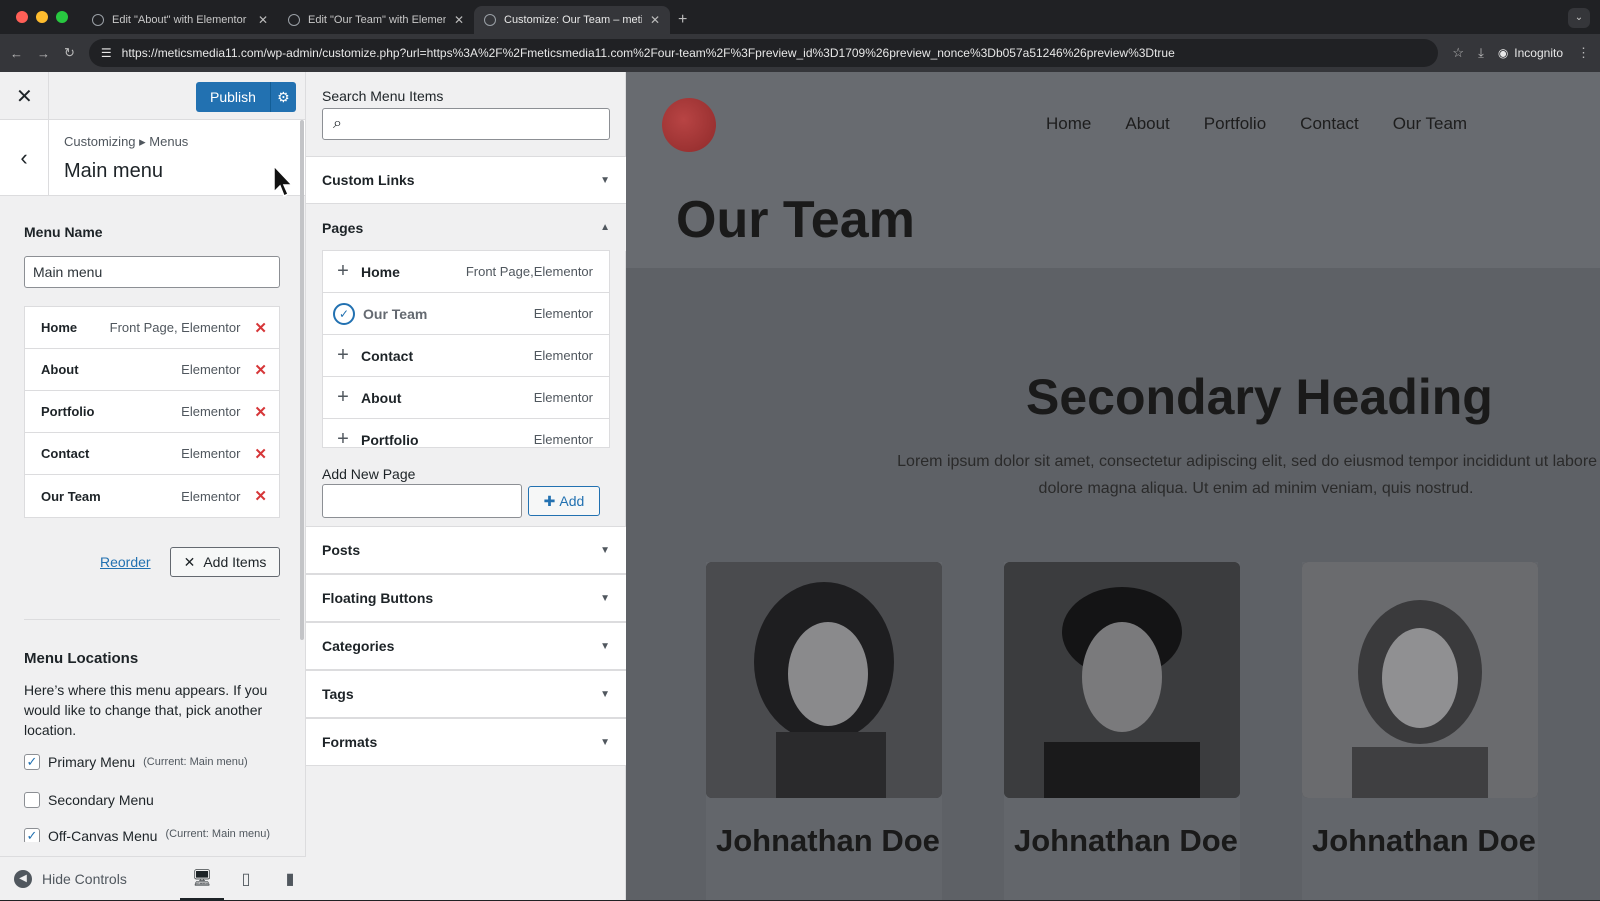  What do you see at coordinates (63, 232) in the screenshot?
I see `menu-name-label: Menu Name` at bounding box center [63, 232].